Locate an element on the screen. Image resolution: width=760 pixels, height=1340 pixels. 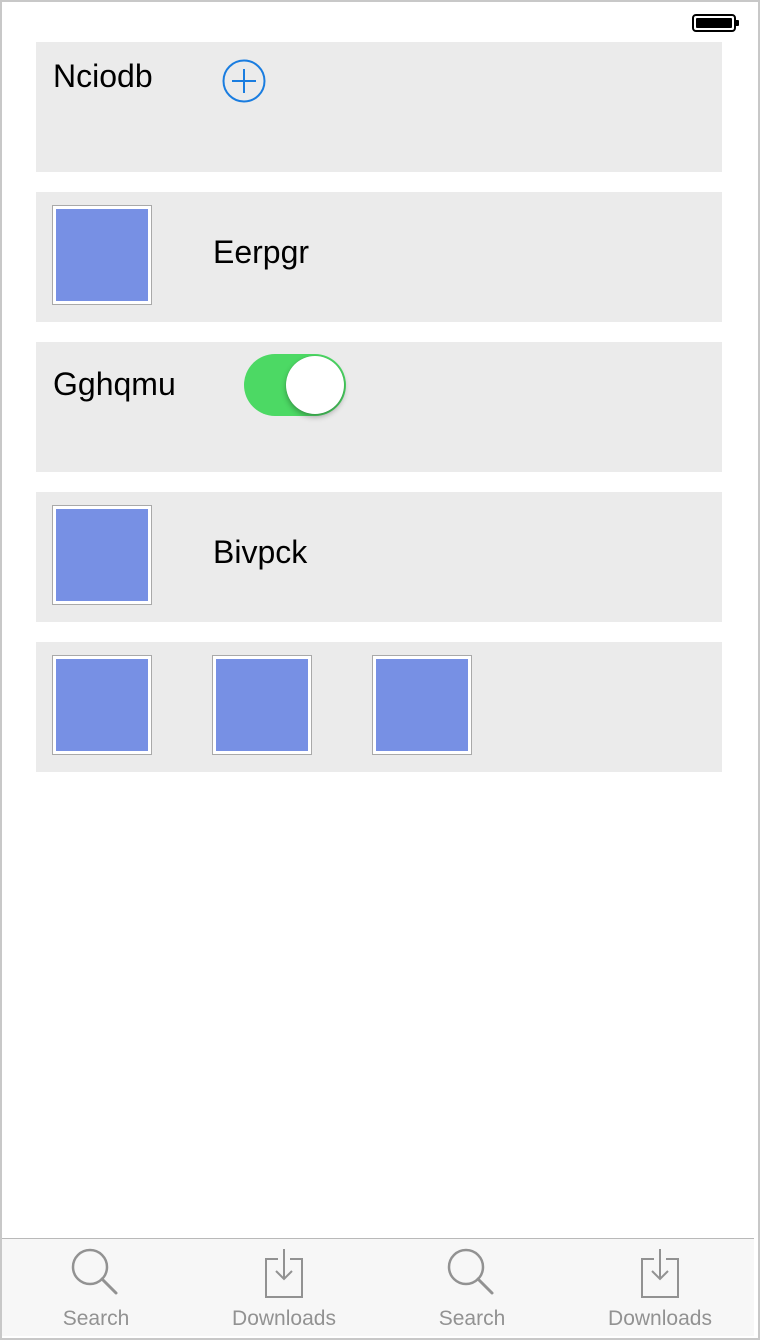
card-gghqmu: Gghqmu is located at coordinates (379, 407).